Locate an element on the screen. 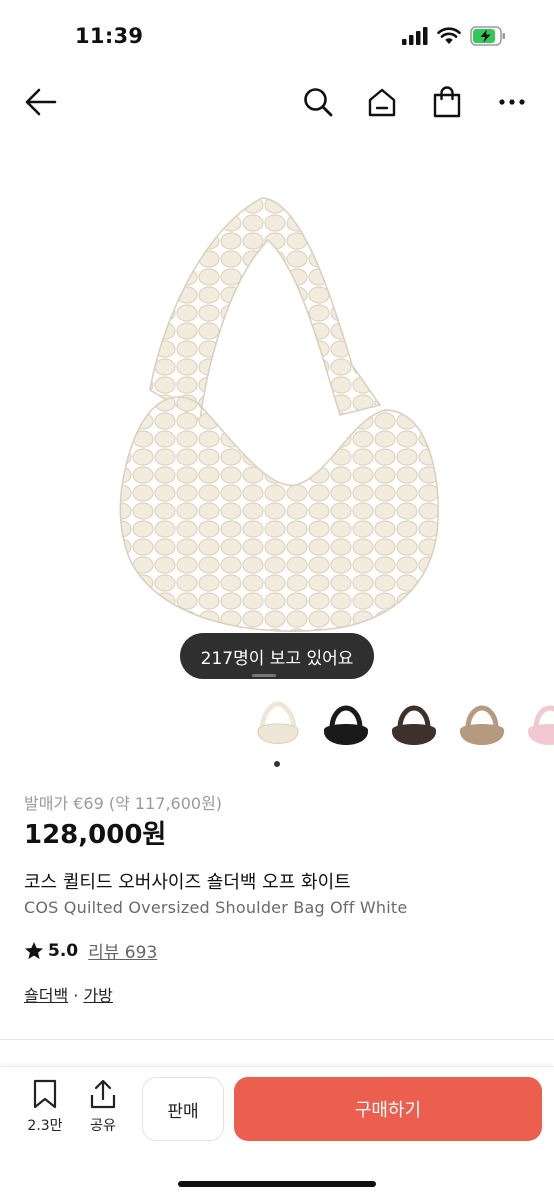  shopping-bag-icon is located at coordinates (447, 102).